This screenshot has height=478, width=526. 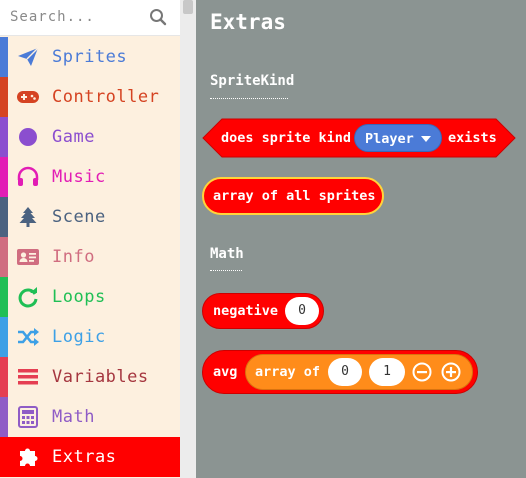 What do you see at coordinates (246, 311) in the screenshot?
I see `block-label: negative` at bounding box center [246, 311].